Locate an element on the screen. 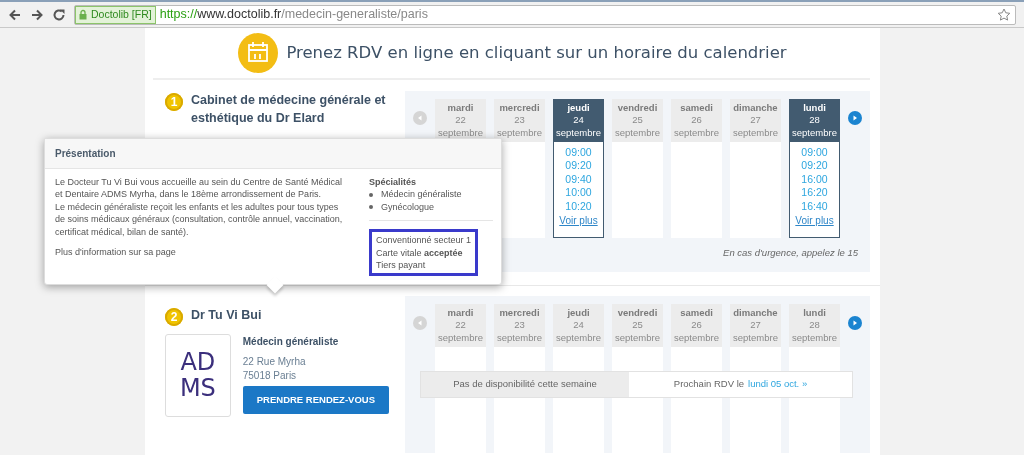 The image size is (1024, 455). secure-site-badge: Doctolib [FR] is located at coordinates (115, 14).